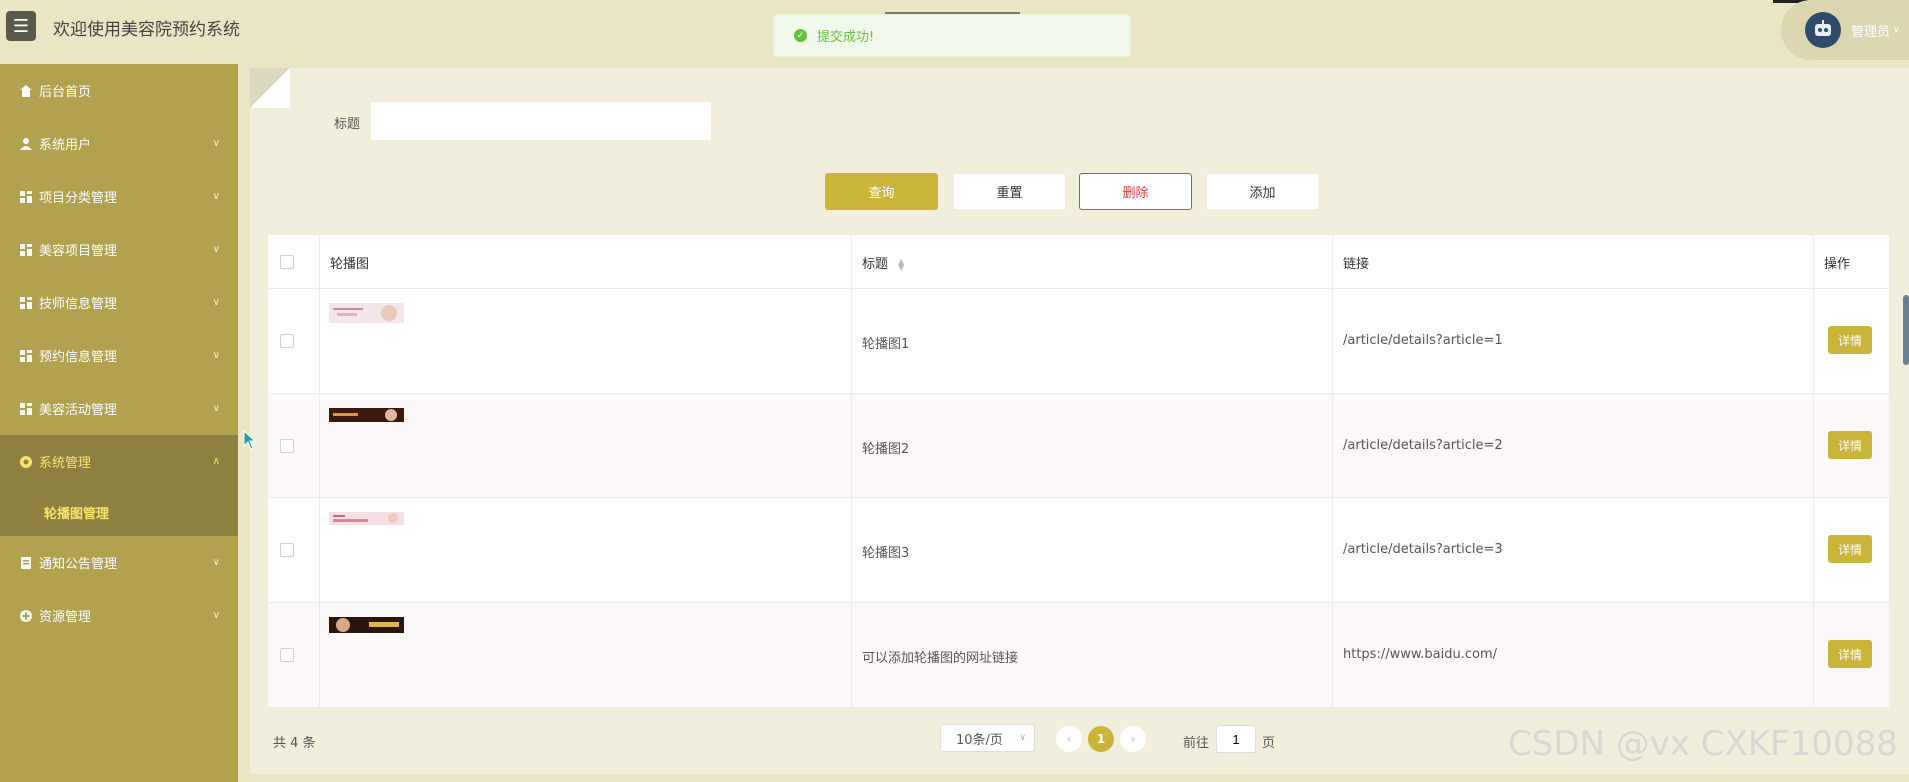  What do you see at coordinates (119, 143) in the screenshot?
I see `sidebar-item-users: 系统用户 ∨` at bounding box center [119, 143].